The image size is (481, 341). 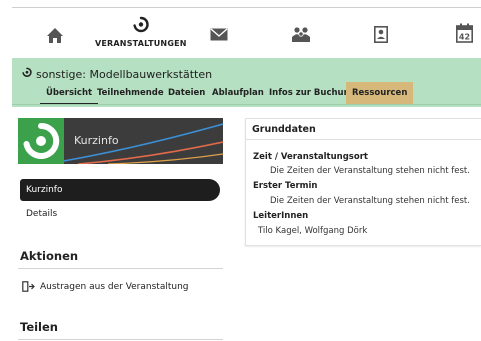 What do you see at coordinates (69, 93) in the screenshot?
I see `tab-uebersicht: Übersicht` at bounding box center [69, 93].